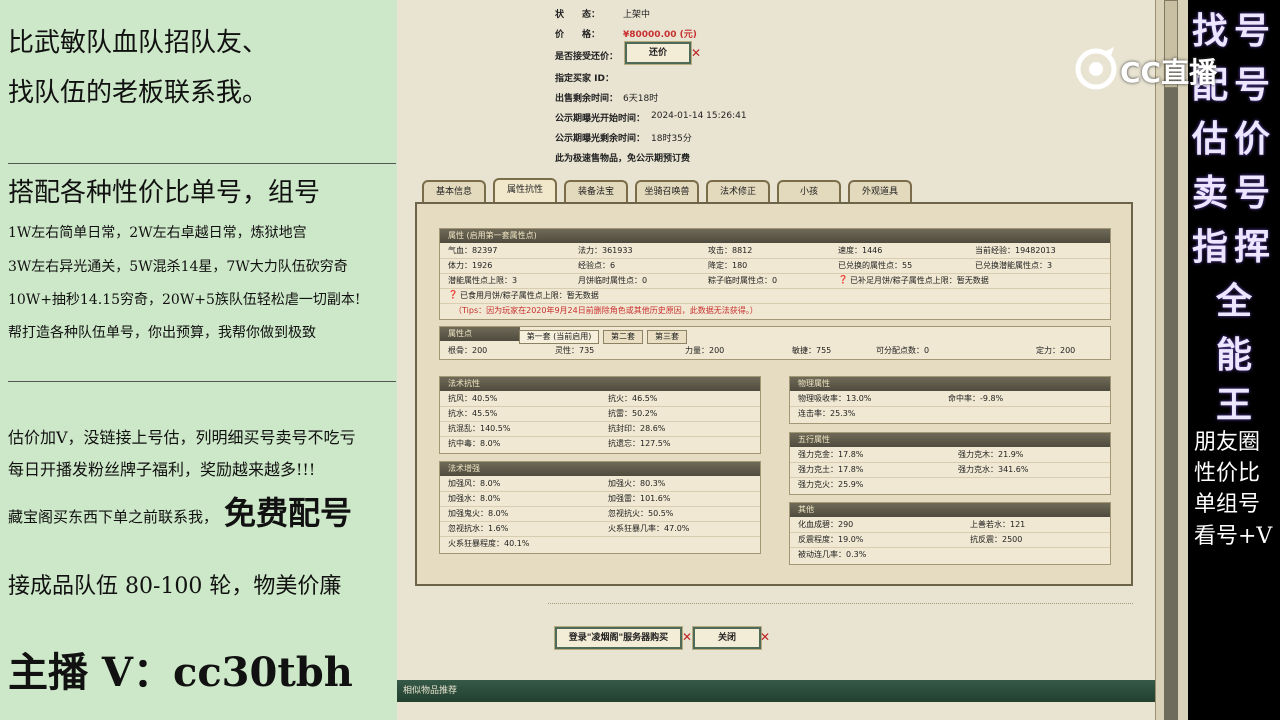 The width and height of the screenshot is (1280, 720). What do you see at coordinates (809, 191) in the screenshot?
I see `tab-child: 小孩` at bounding box center [809, 191].